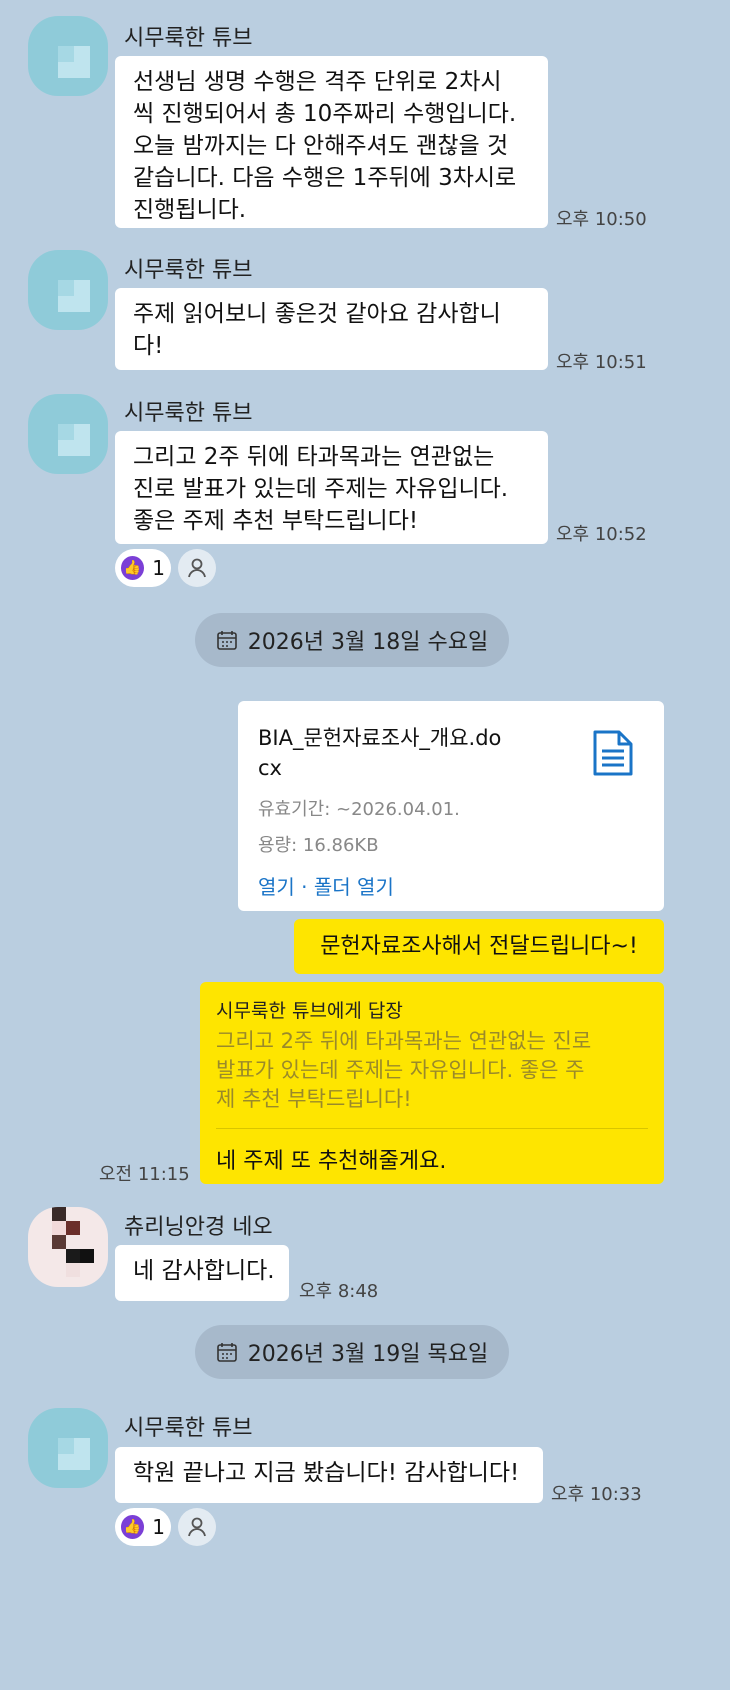 This screenshot has height=1690, width=730. I want to click on date-divider: 2026년 3월 19일 목요일, so click(352, 1352).